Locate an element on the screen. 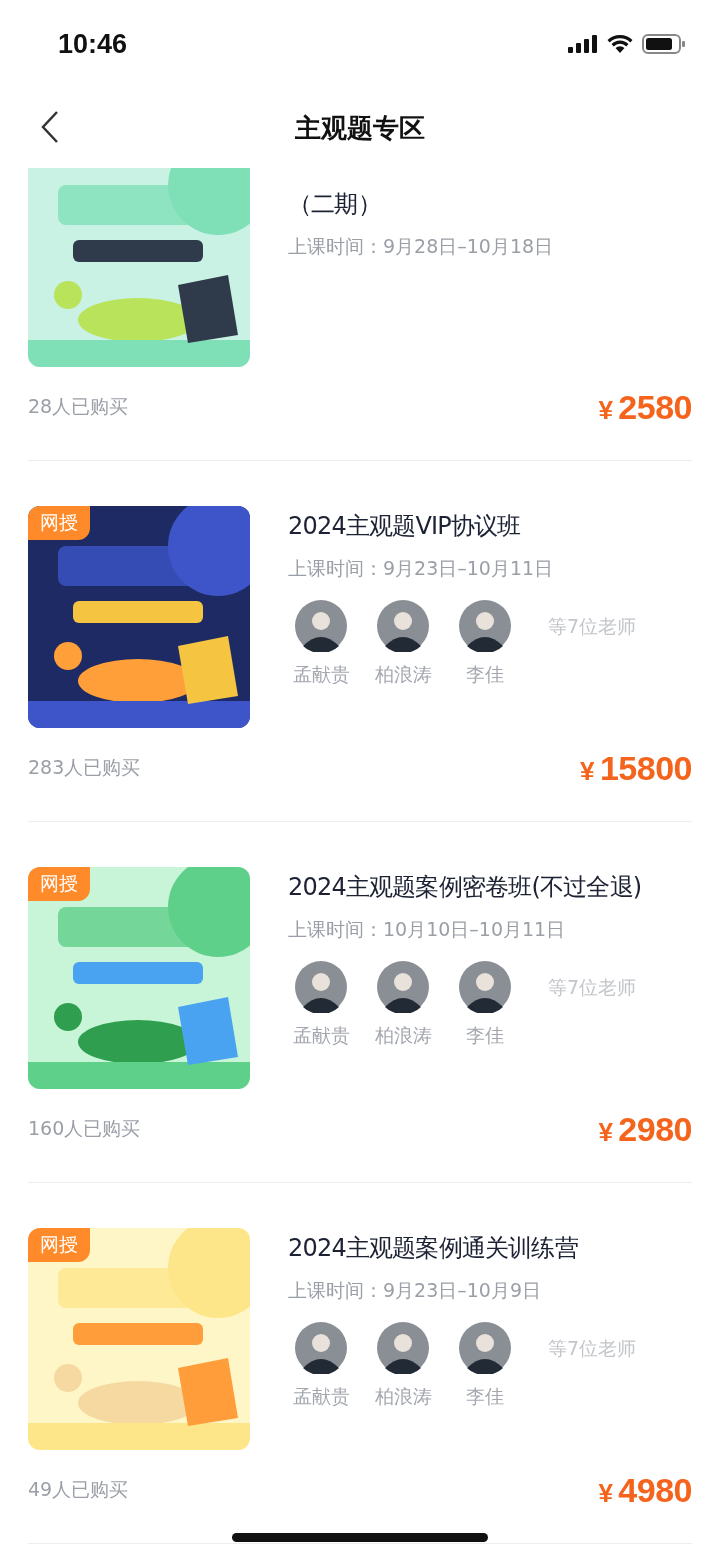 This screenshot has height=1558, width=720. status-time: 10:46 is located at coordinates (93, 44).